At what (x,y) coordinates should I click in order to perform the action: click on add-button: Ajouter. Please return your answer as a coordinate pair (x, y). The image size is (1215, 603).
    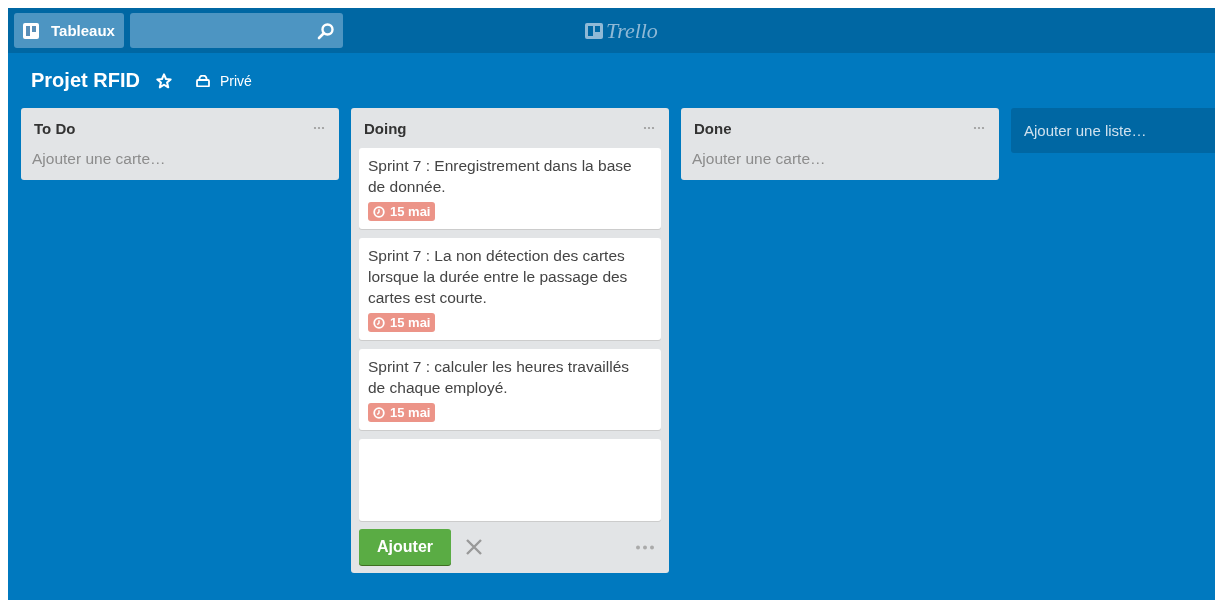
    Looking at the image, I should click on (405, 547).